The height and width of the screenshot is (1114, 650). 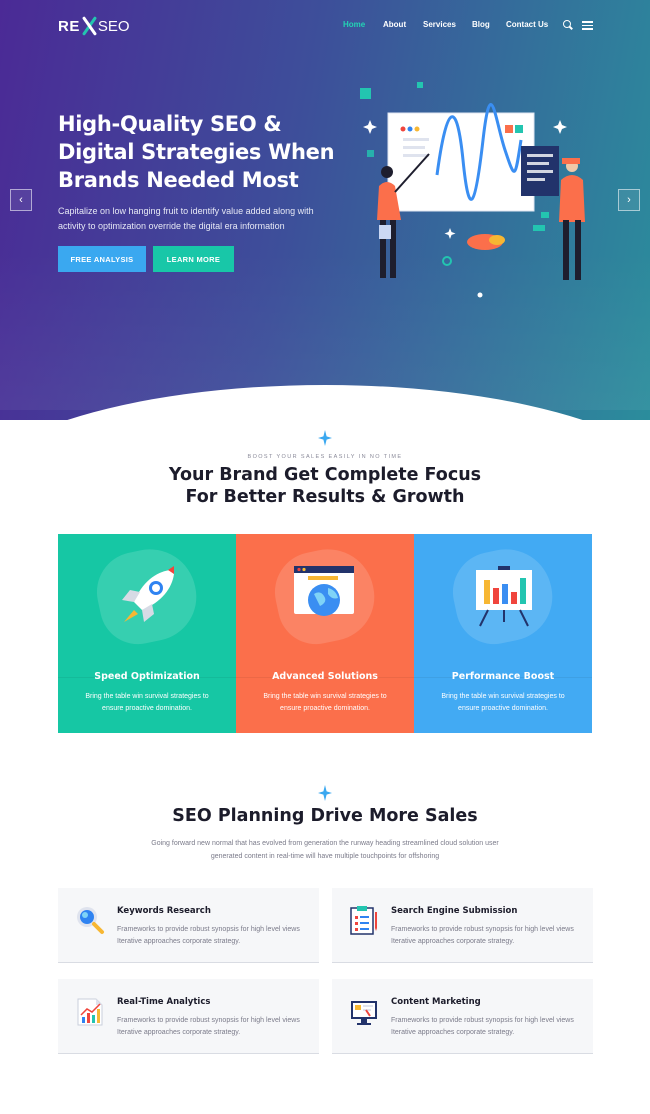 What do you see at coordinates (89, 26) in the screenshot?
I see `logo-x-mark` at bounding box center [89, 26].